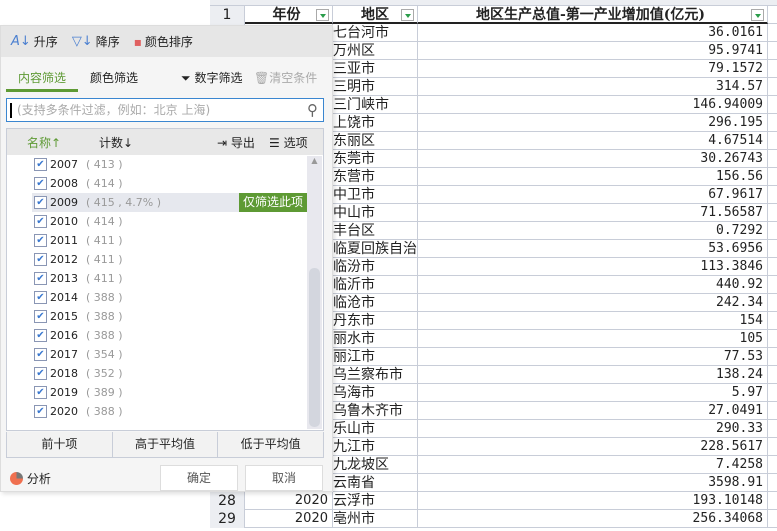 The height and width of the screenshot is (531, 777). I want to click on search-icon: ⚲, so click(312, 110).